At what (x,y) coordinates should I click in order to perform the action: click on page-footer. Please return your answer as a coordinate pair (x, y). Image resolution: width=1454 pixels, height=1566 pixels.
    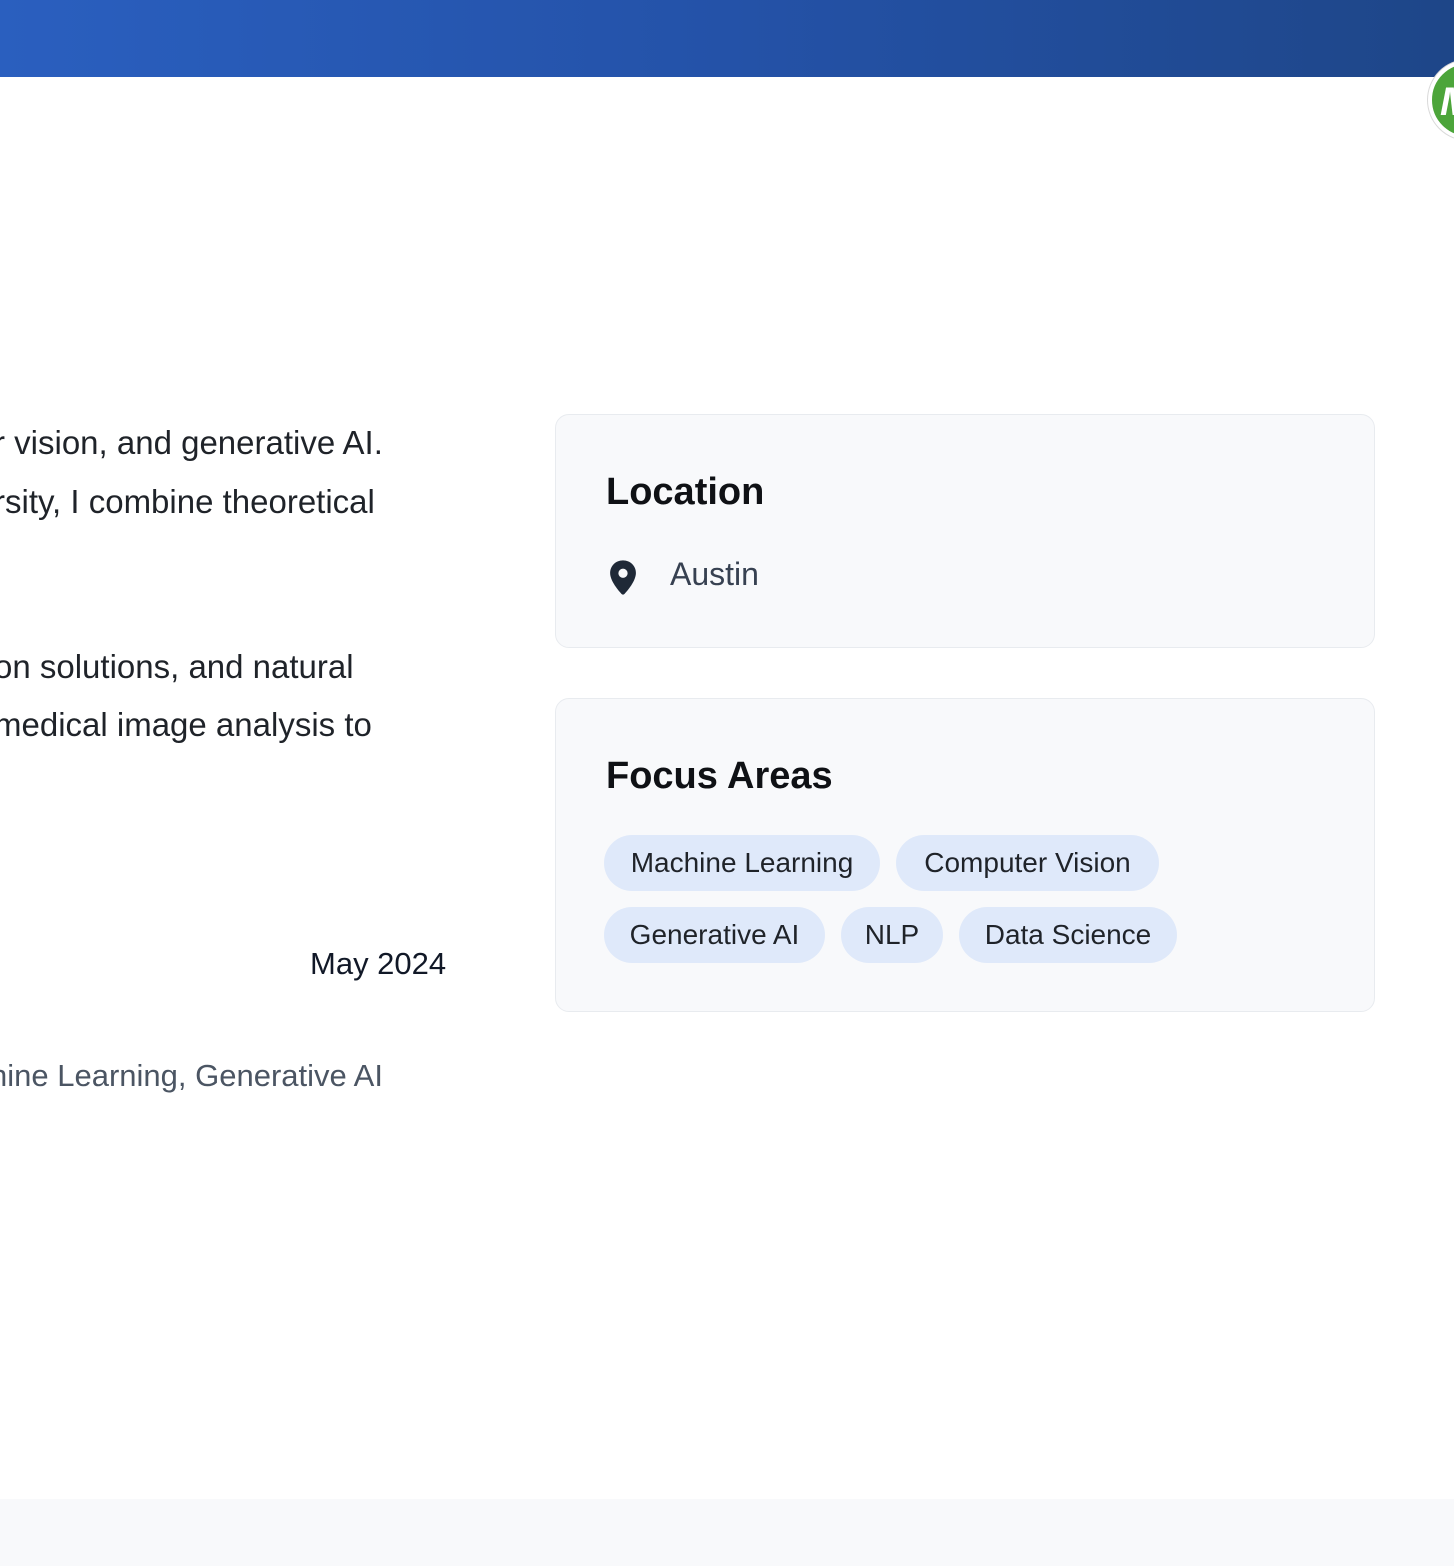
    Looking at the image, I should click on (727, 1532).